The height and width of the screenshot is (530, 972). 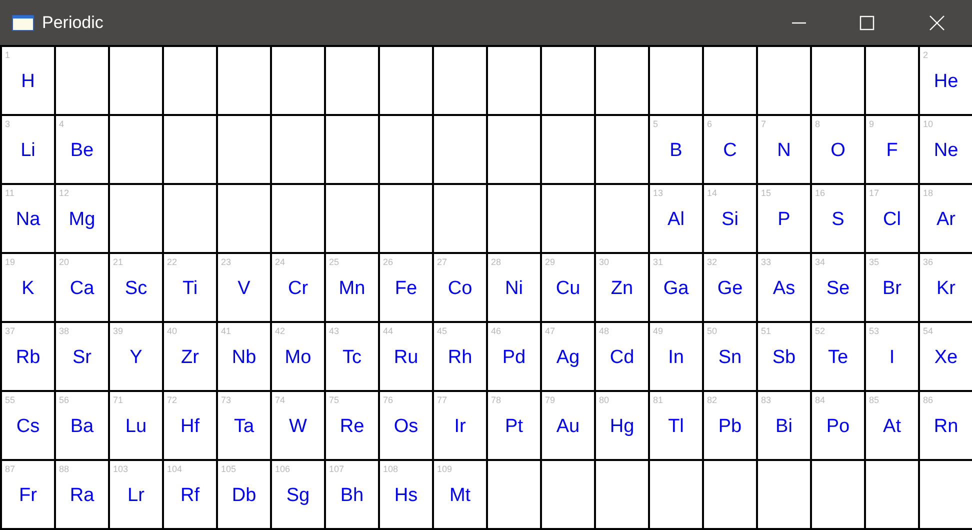 I want to click on atomic-number: 55, so click(x=10, y=400).